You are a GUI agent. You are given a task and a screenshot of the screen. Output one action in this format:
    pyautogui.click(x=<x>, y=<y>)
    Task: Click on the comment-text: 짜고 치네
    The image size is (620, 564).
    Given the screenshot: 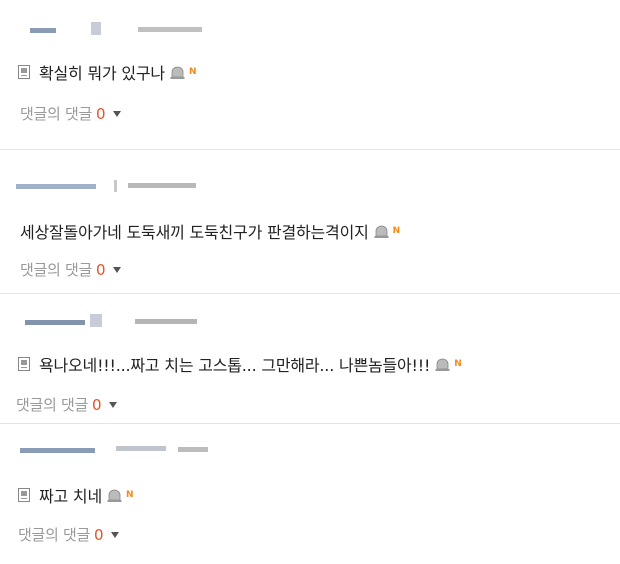 What is the action you would take?
    pyautogui.click(x=70, y=496)
    